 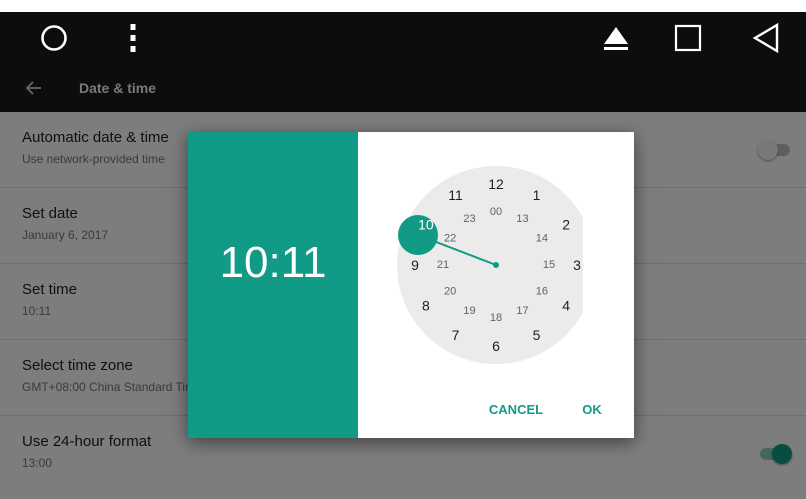 I want to click on clock-dial: 121234567891011 001314151617181920212223, so click(x=483, y=266).